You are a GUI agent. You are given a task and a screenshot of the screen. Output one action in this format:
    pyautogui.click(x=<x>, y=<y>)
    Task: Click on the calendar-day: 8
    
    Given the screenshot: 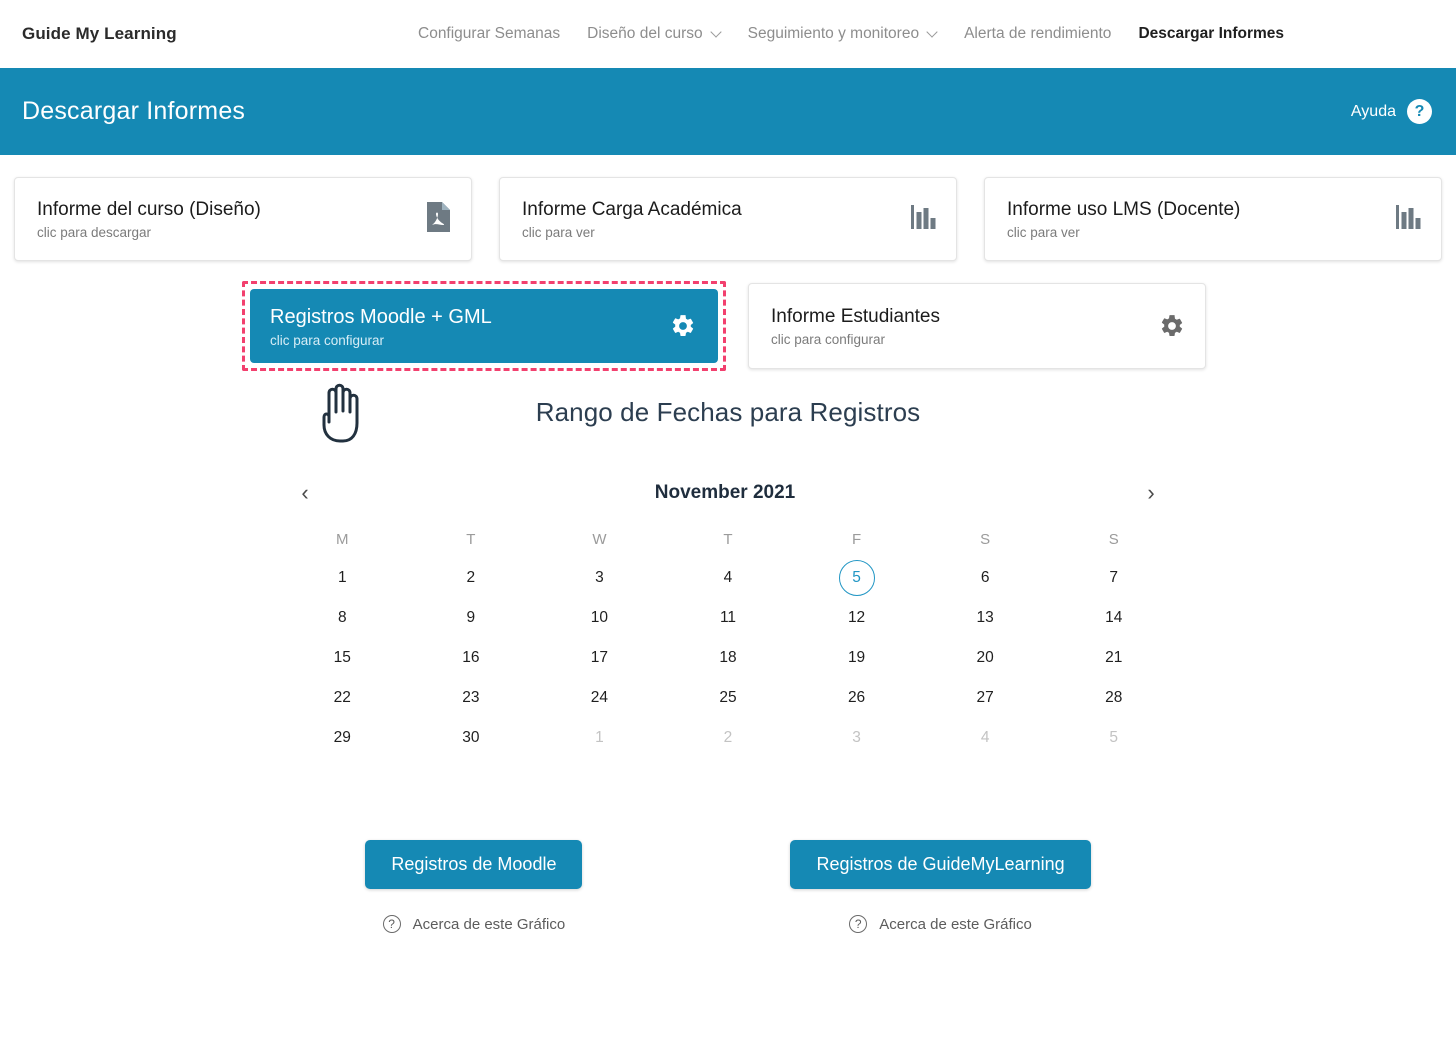 What is the action you would take?
    pyautogui.click(x=342, y=618)
    